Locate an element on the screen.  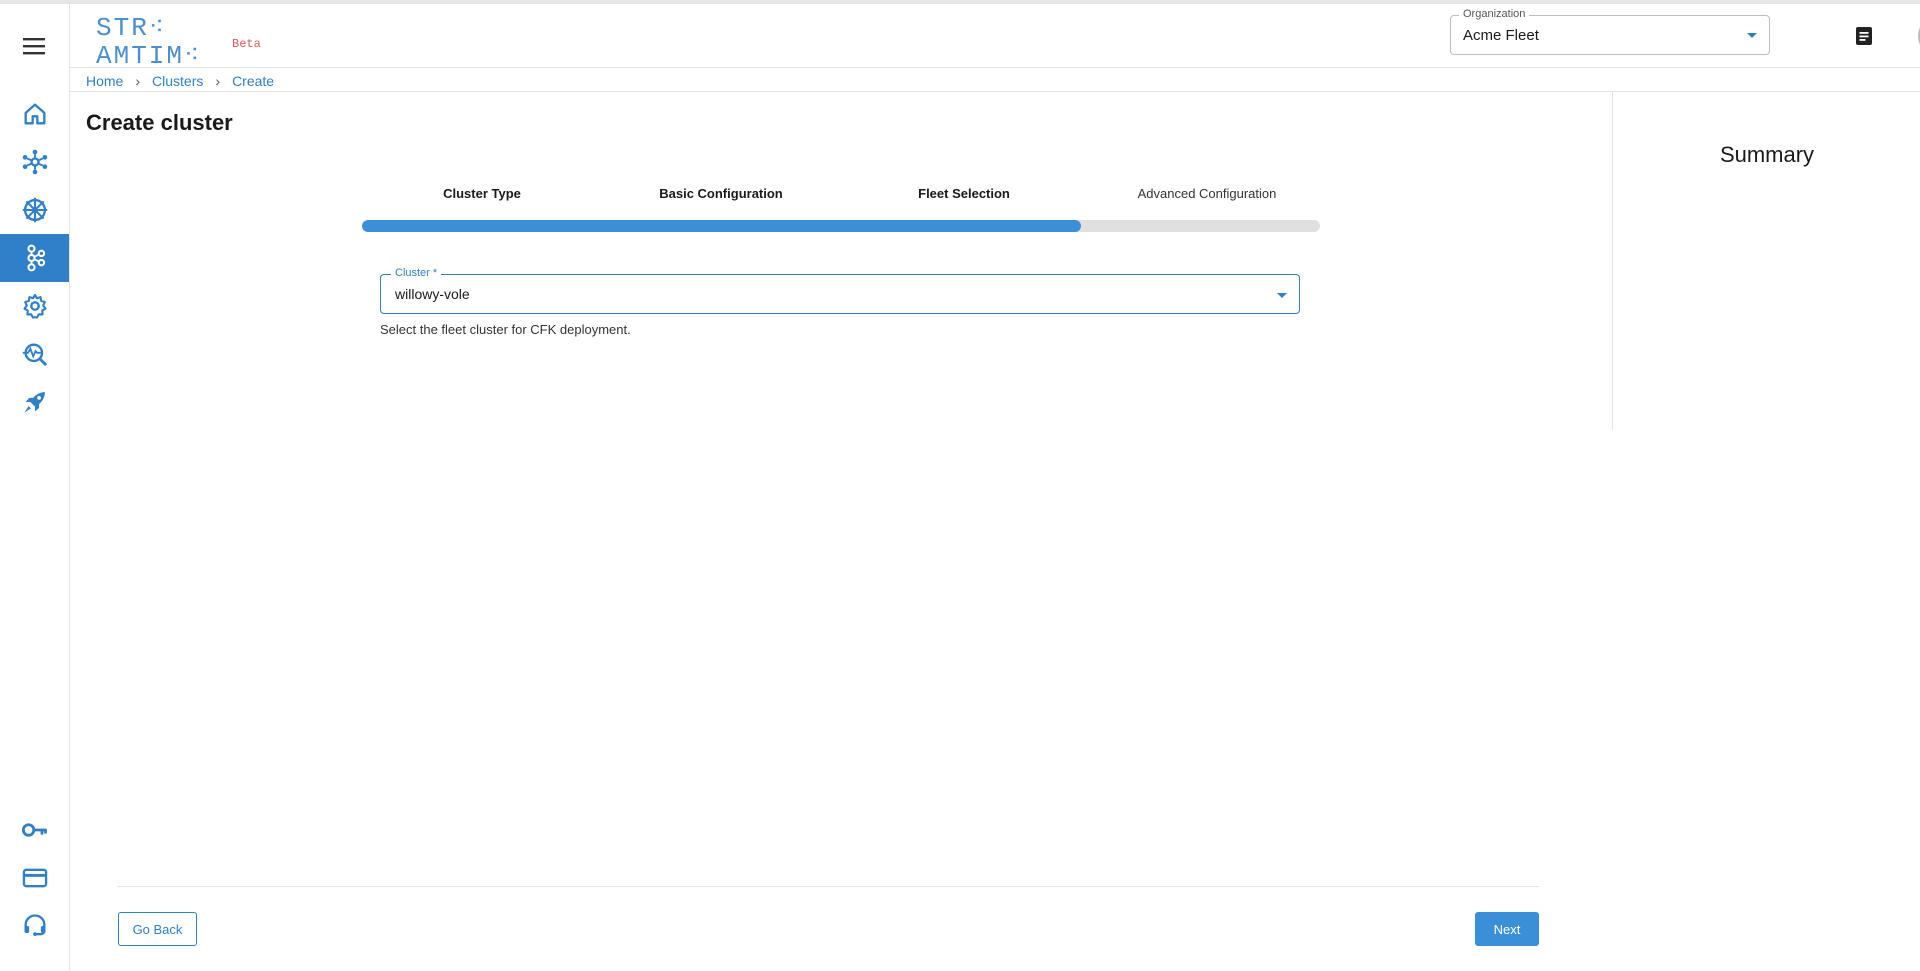
rocket-icon is located at coordinates (34, 402).